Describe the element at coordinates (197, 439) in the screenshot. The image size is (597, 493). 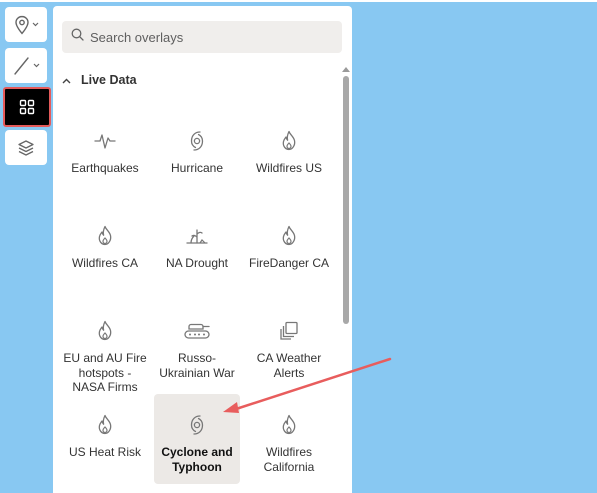
I see `overlay-tile-cyclone-and-typhoon: Cyclone and Typhoon` at that location.